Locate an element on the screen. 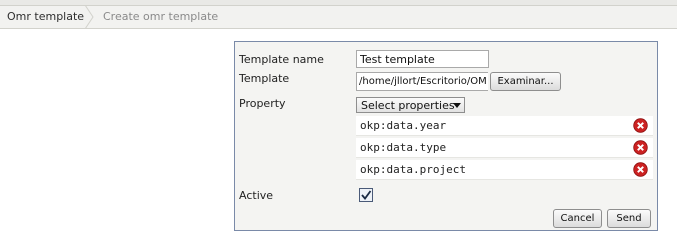 The height and width of the screenshot is (245, 677). property-select-value: Select properties is located at coordinates (408, 105).